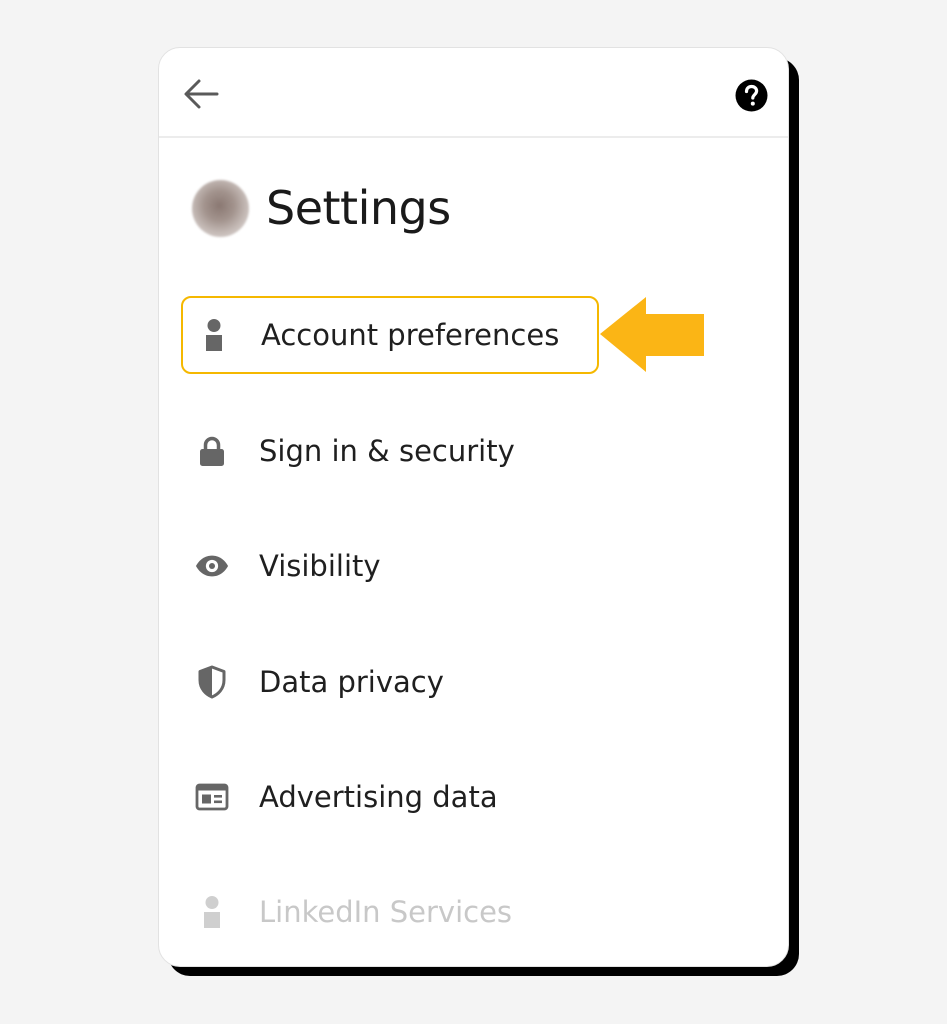 This screenshot has height=1024, width=947. What do you see at coordinates (473, 93) in the screenshot?
I see `top-app-bar` at bounding box center [473, 93].